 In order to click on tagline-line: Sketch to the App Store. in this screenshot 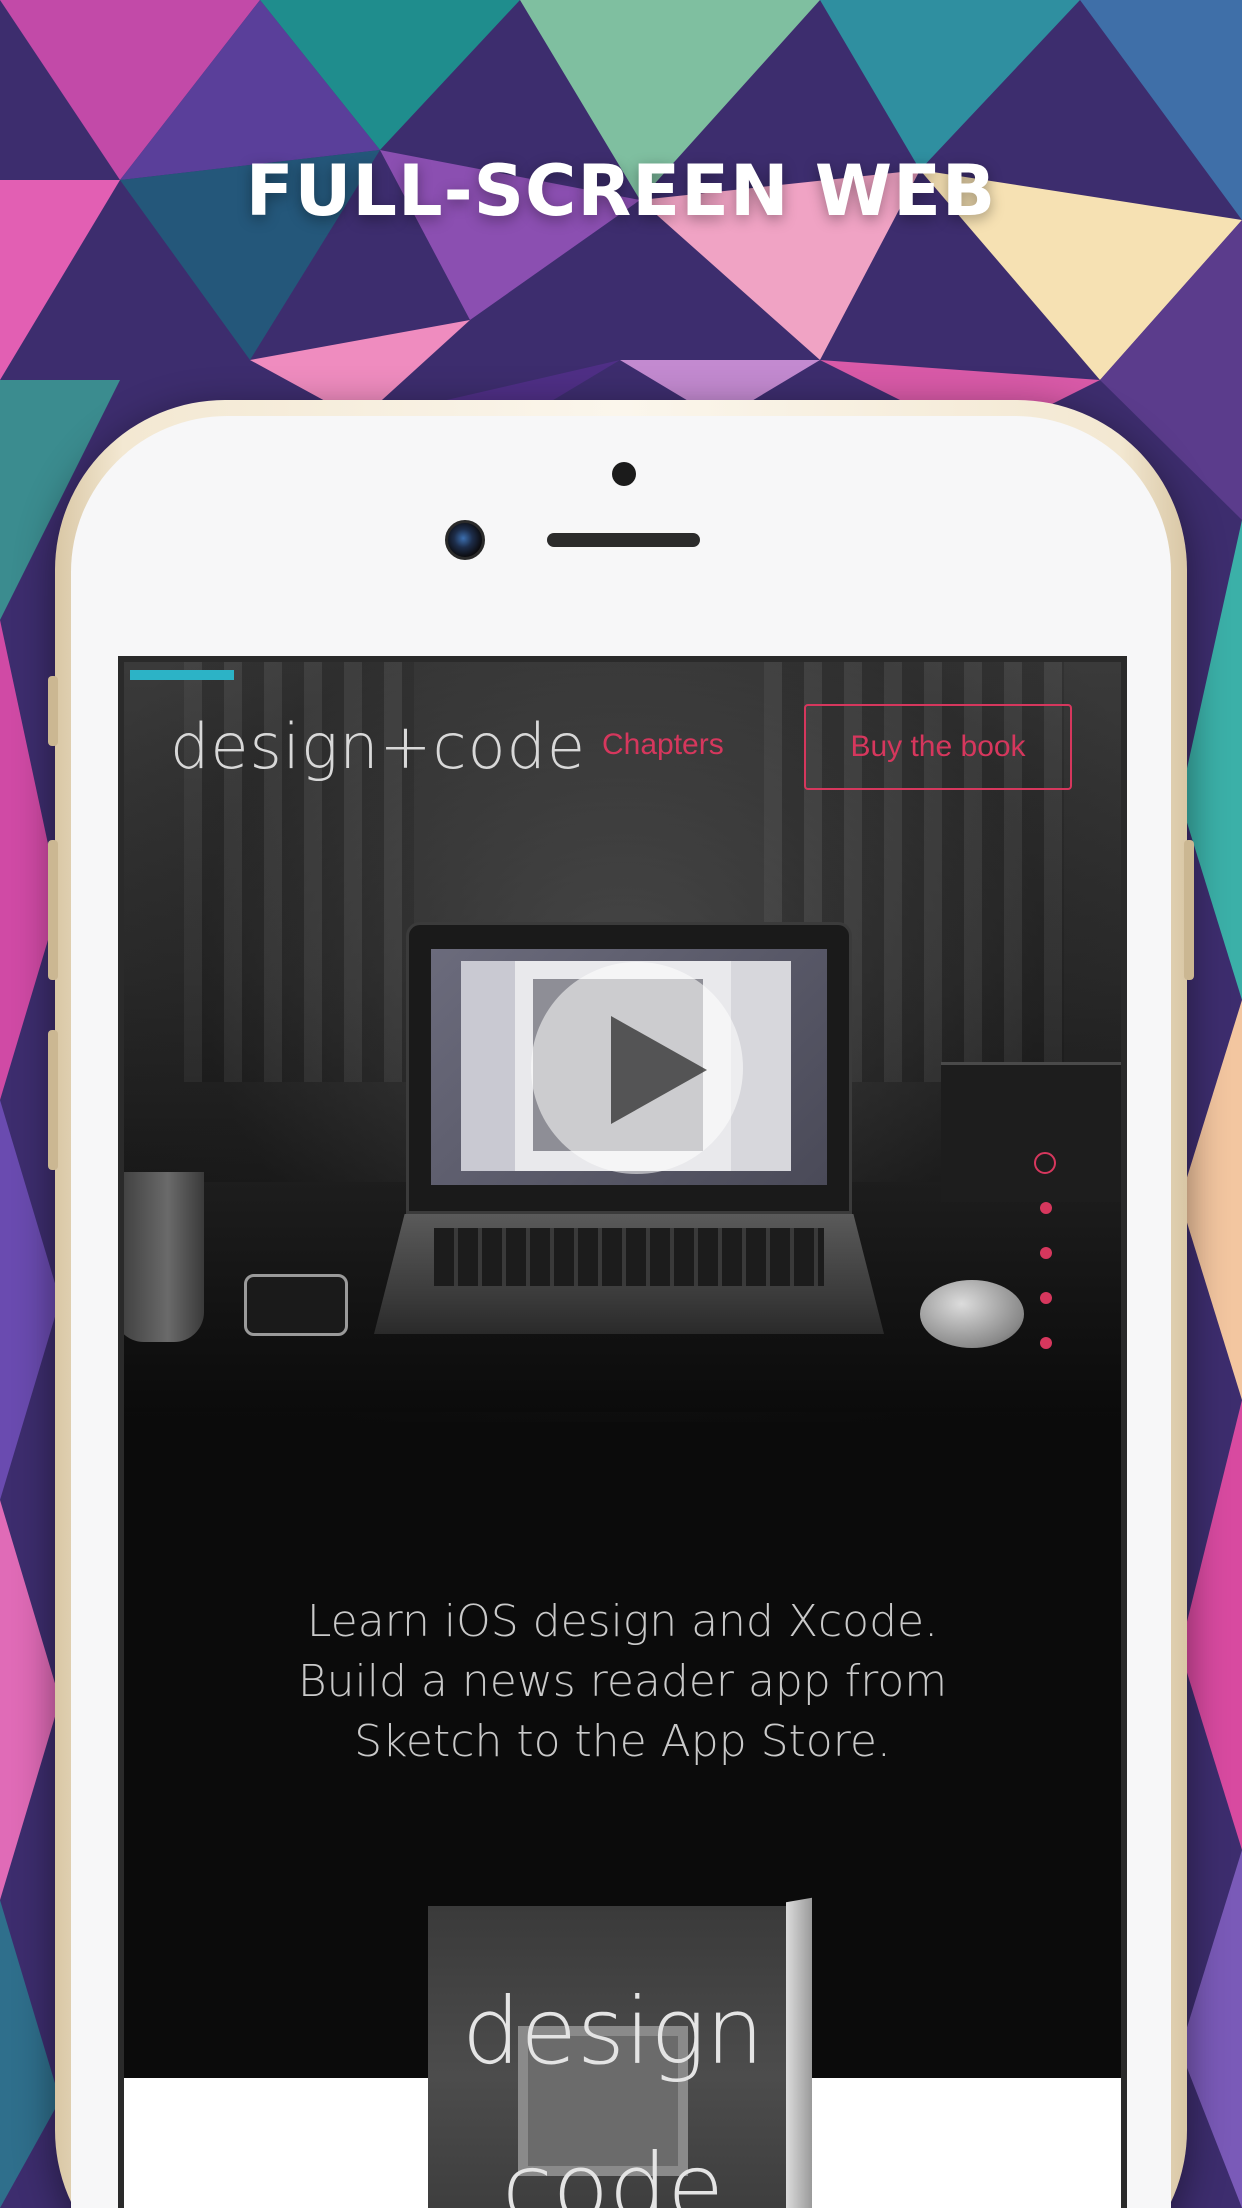, I will do `click(622, 1741)`.